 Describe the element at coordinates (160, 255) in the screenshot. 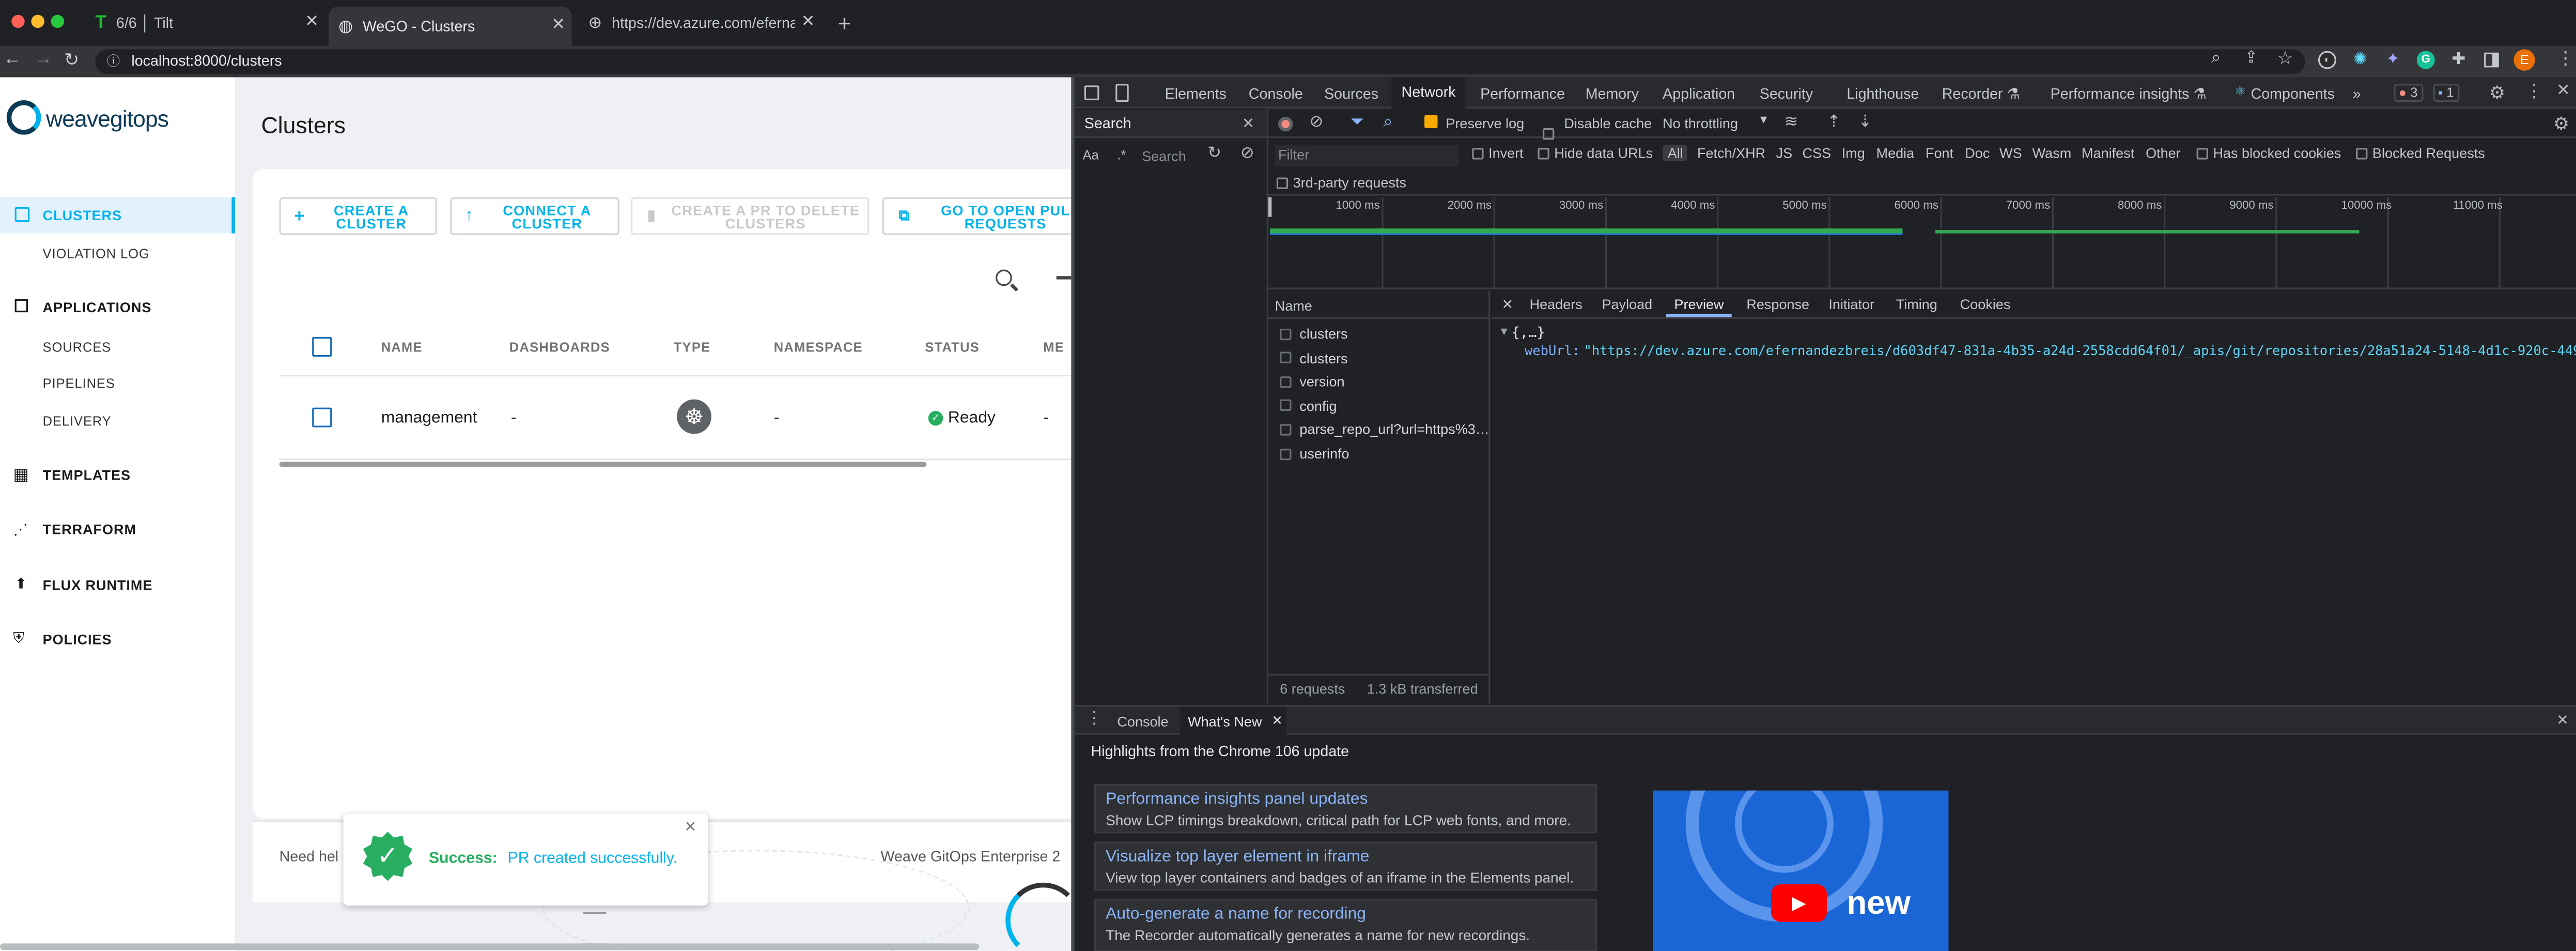

I see `sidebar-item-violation-log: VIOLATION LOG` at that location.